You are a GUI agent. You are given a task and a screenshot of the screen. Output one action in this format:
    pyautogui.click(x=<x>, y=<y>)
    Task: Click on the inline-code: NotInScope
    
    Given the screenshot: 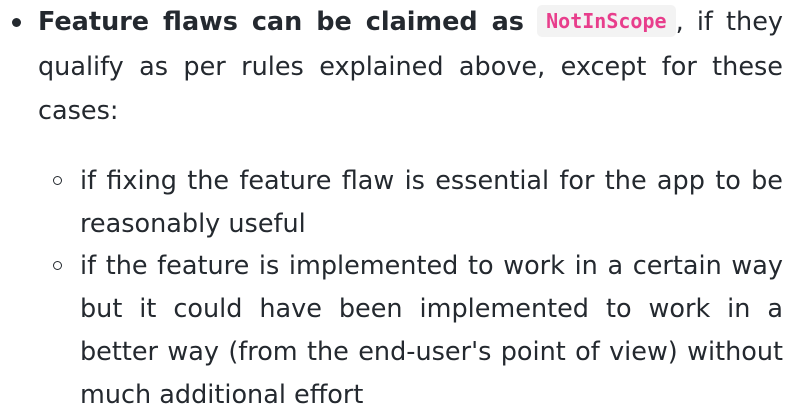 What is the action you would take?
    pyautogui.click(x=606, y=21)
    